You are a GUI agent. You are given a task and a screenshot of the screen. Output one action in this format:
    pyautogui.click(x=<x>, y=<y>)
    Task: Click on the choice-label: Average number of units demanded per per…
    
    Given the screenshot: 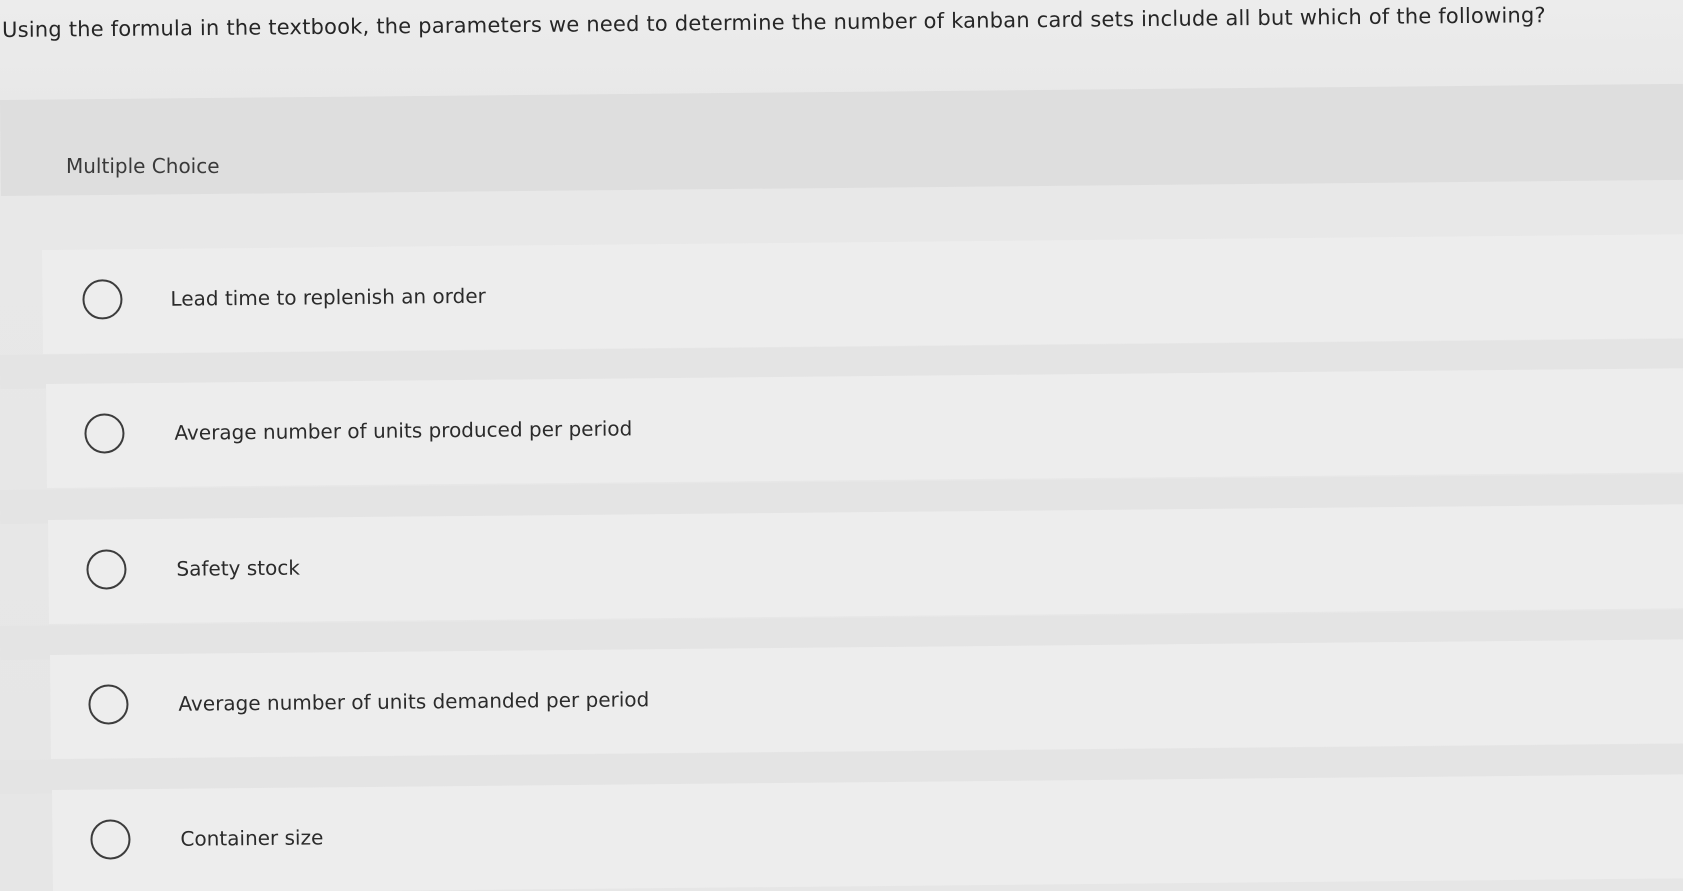 What is the action you would take?
    pyautogui.click(x=414, y=701)
    